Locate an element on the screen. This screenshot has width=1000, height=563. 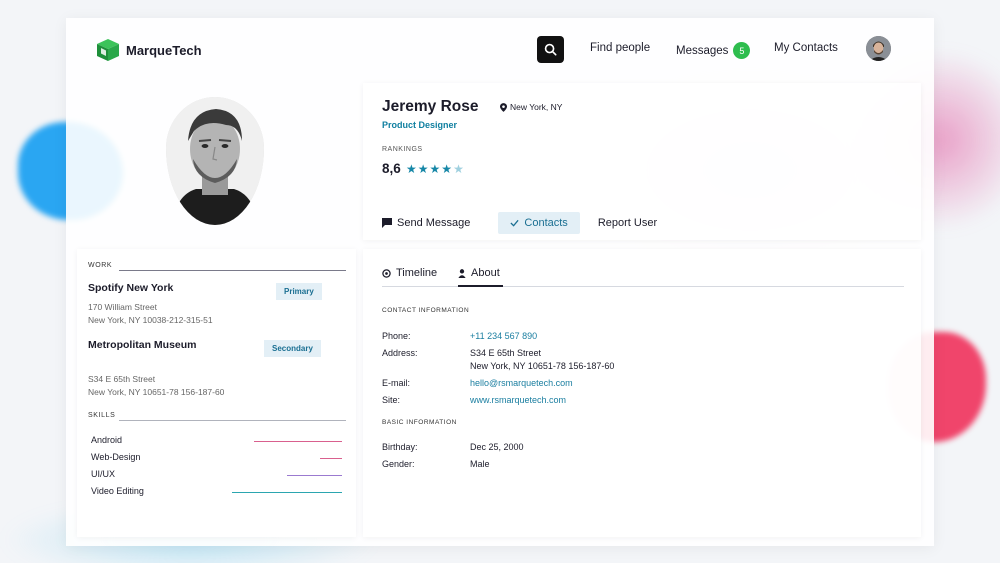
avatar-portrait-icon is located at coordinates (878, 48).